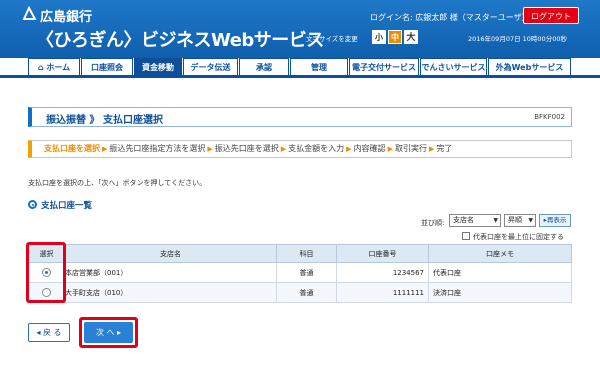 The image size is (600, 375). What do you see at coordinates (29, 13) in the screenshot?
I see `bank-logo-icon` at bounding box center [29, 13].